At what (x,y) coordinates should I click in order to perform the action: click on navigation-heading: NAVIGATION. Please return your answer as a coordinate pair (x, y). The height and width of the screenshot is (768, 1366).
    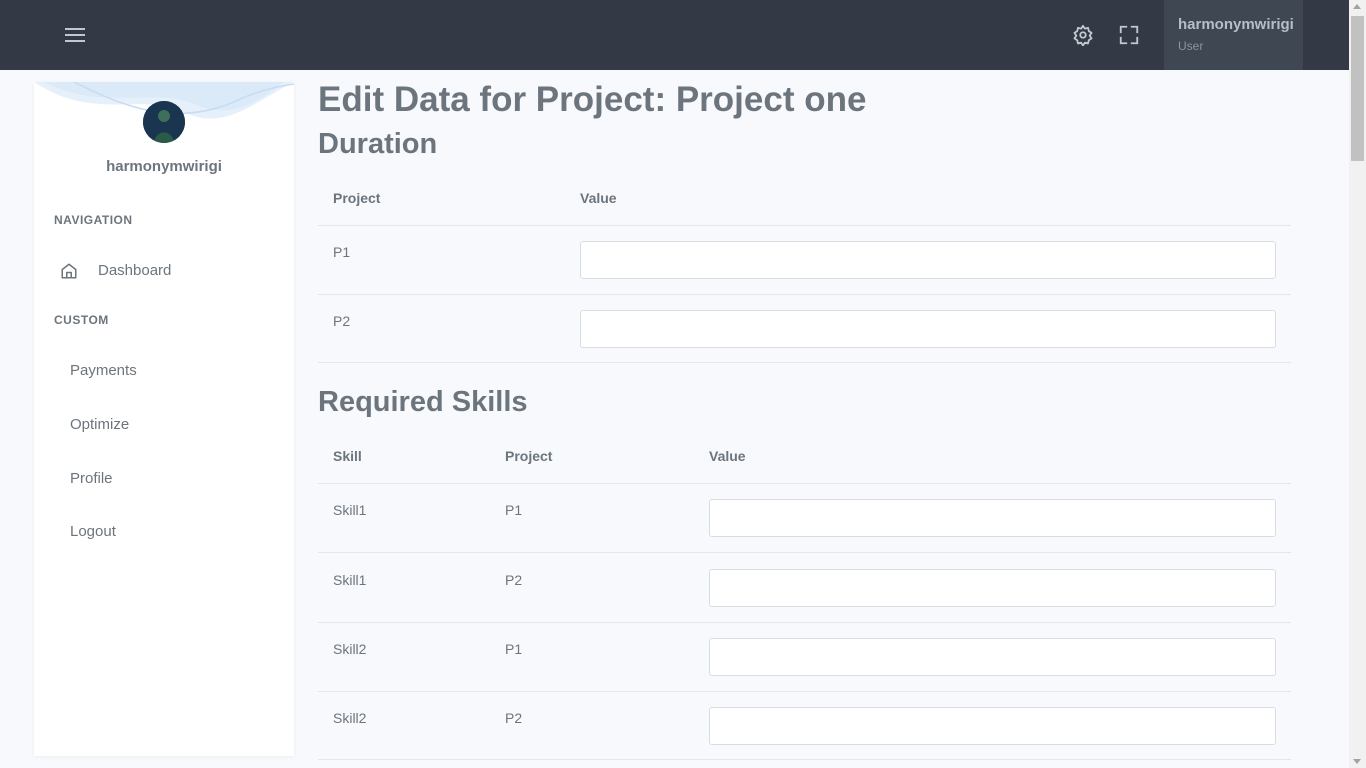
    Looking at the image, I should click on (93, 220).